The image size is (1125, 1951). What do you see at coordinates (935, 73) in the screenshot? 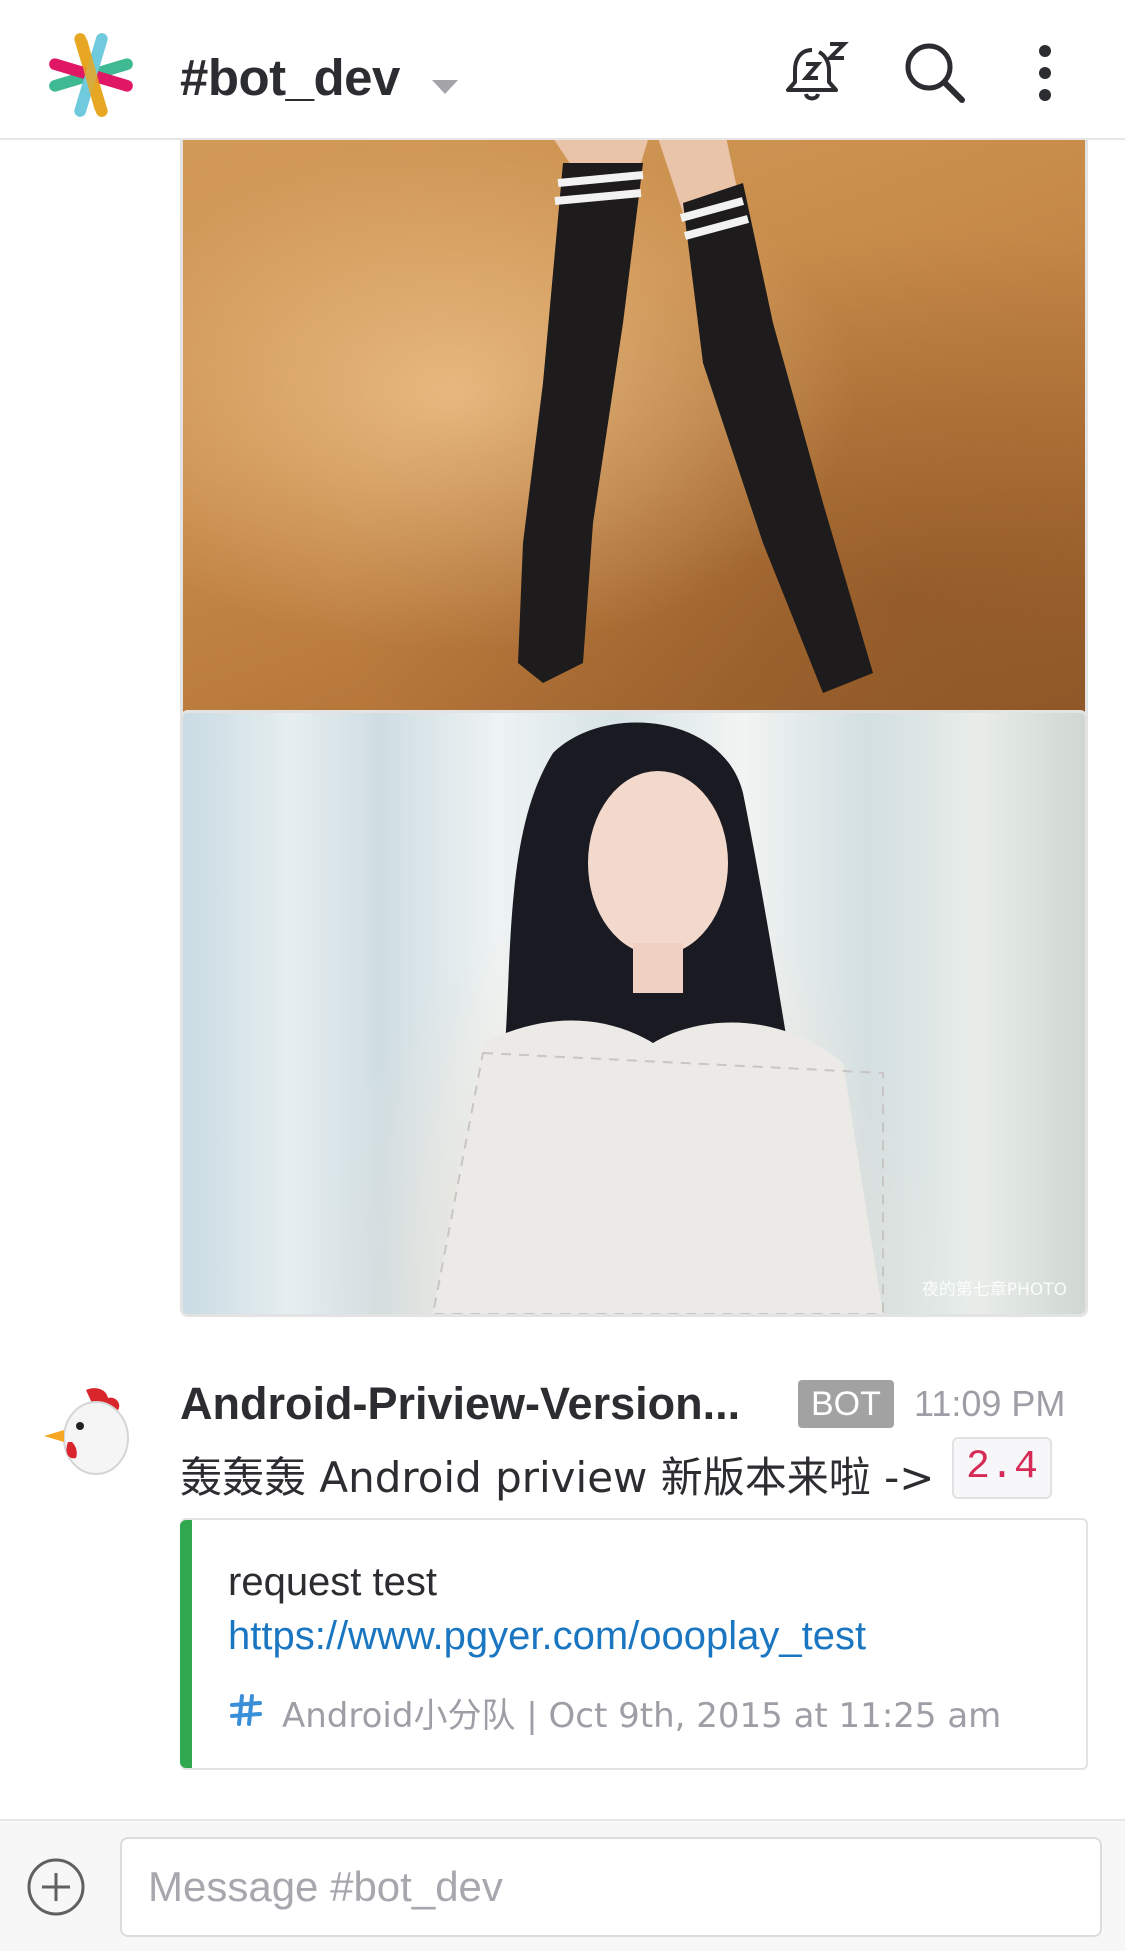
I see `search-icon` at bounding box center [935, 73].